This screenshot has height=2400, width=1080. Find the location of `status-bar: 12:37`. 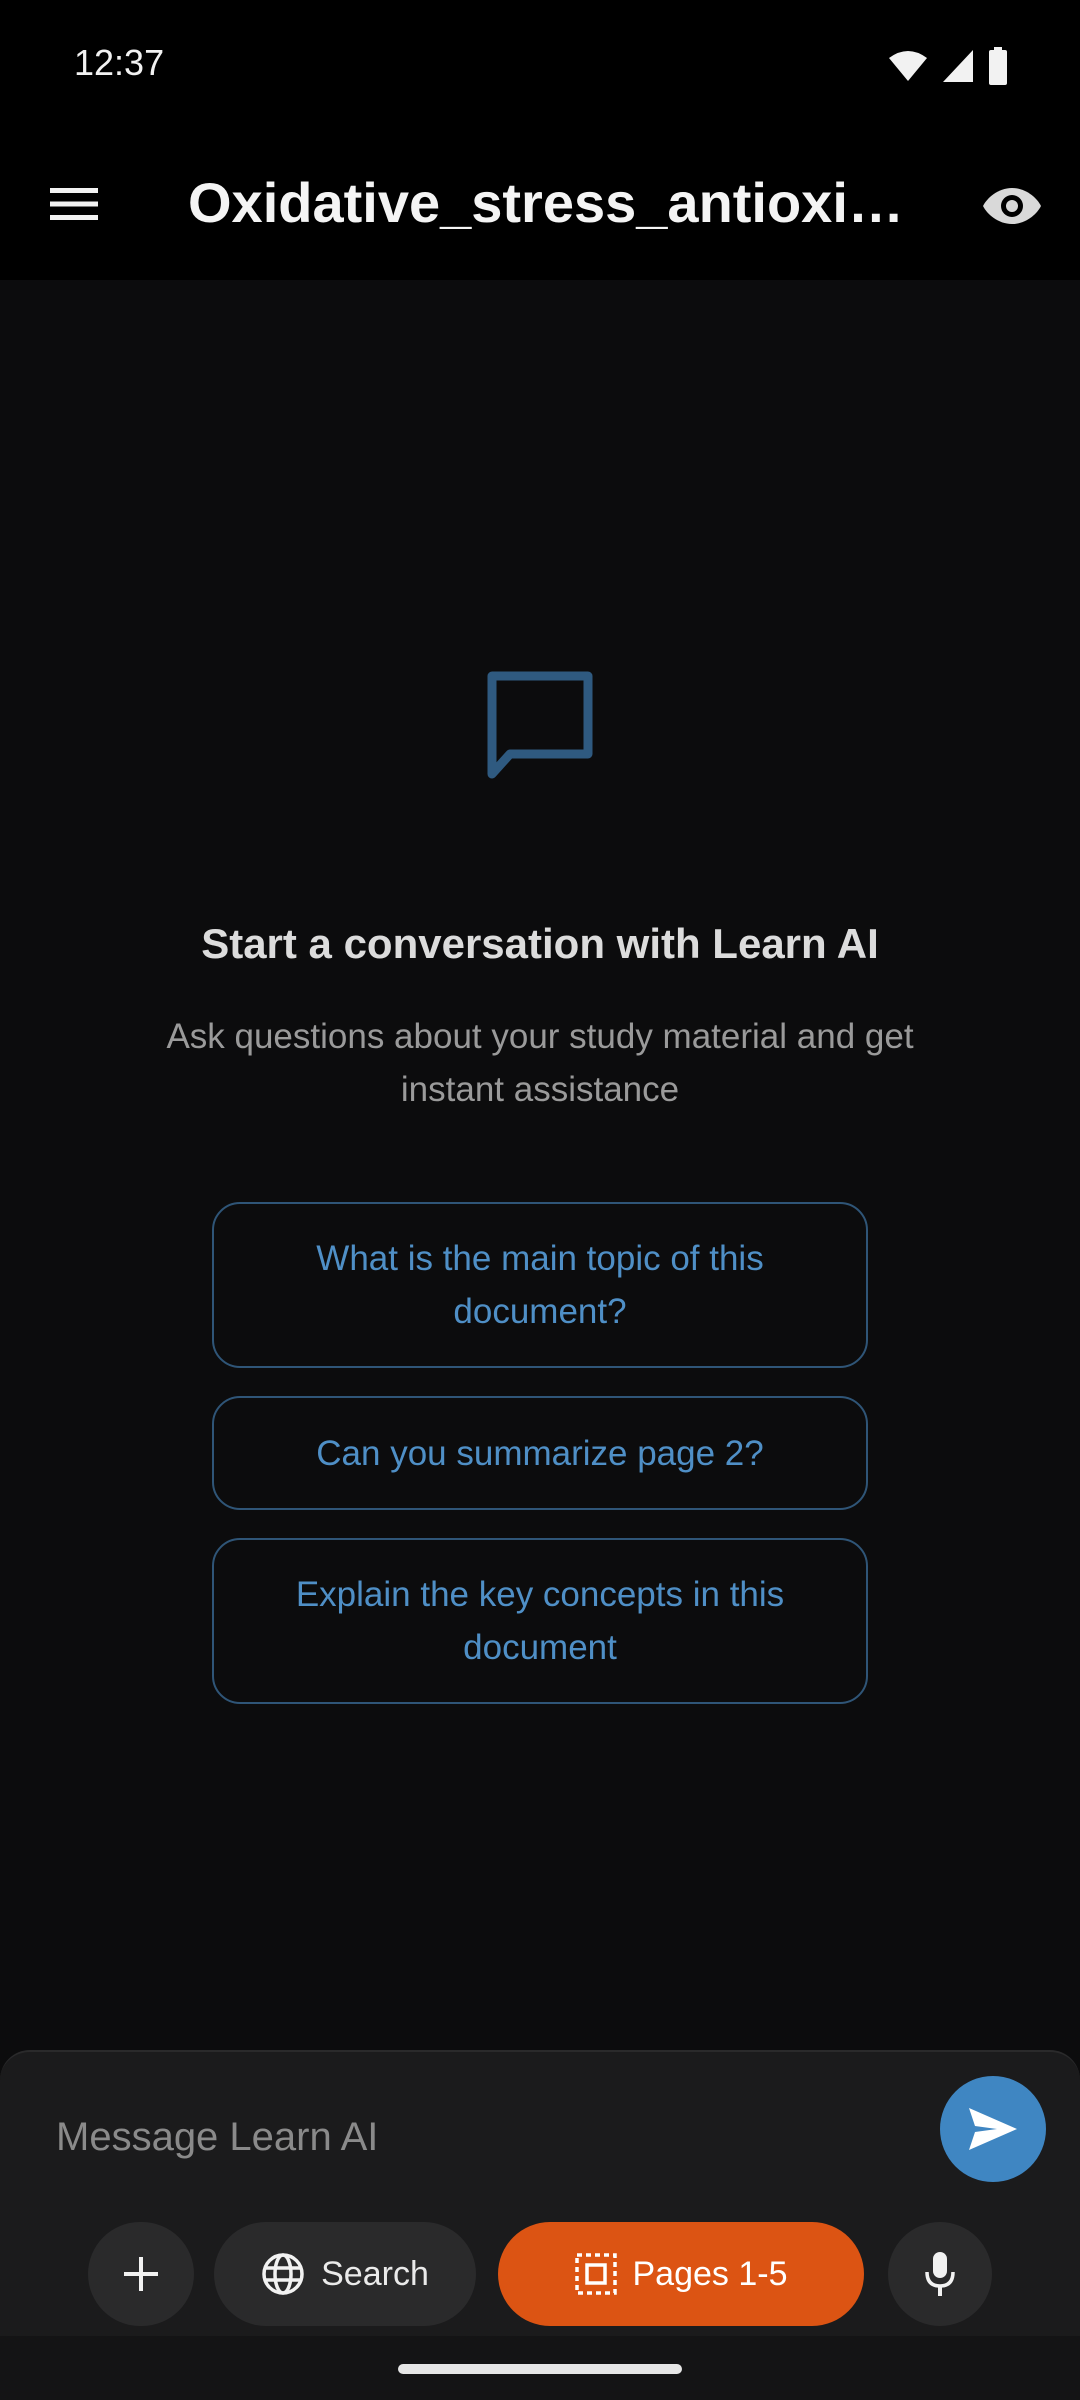

status-bar: 12:37 is located at coordinates (540, 65).